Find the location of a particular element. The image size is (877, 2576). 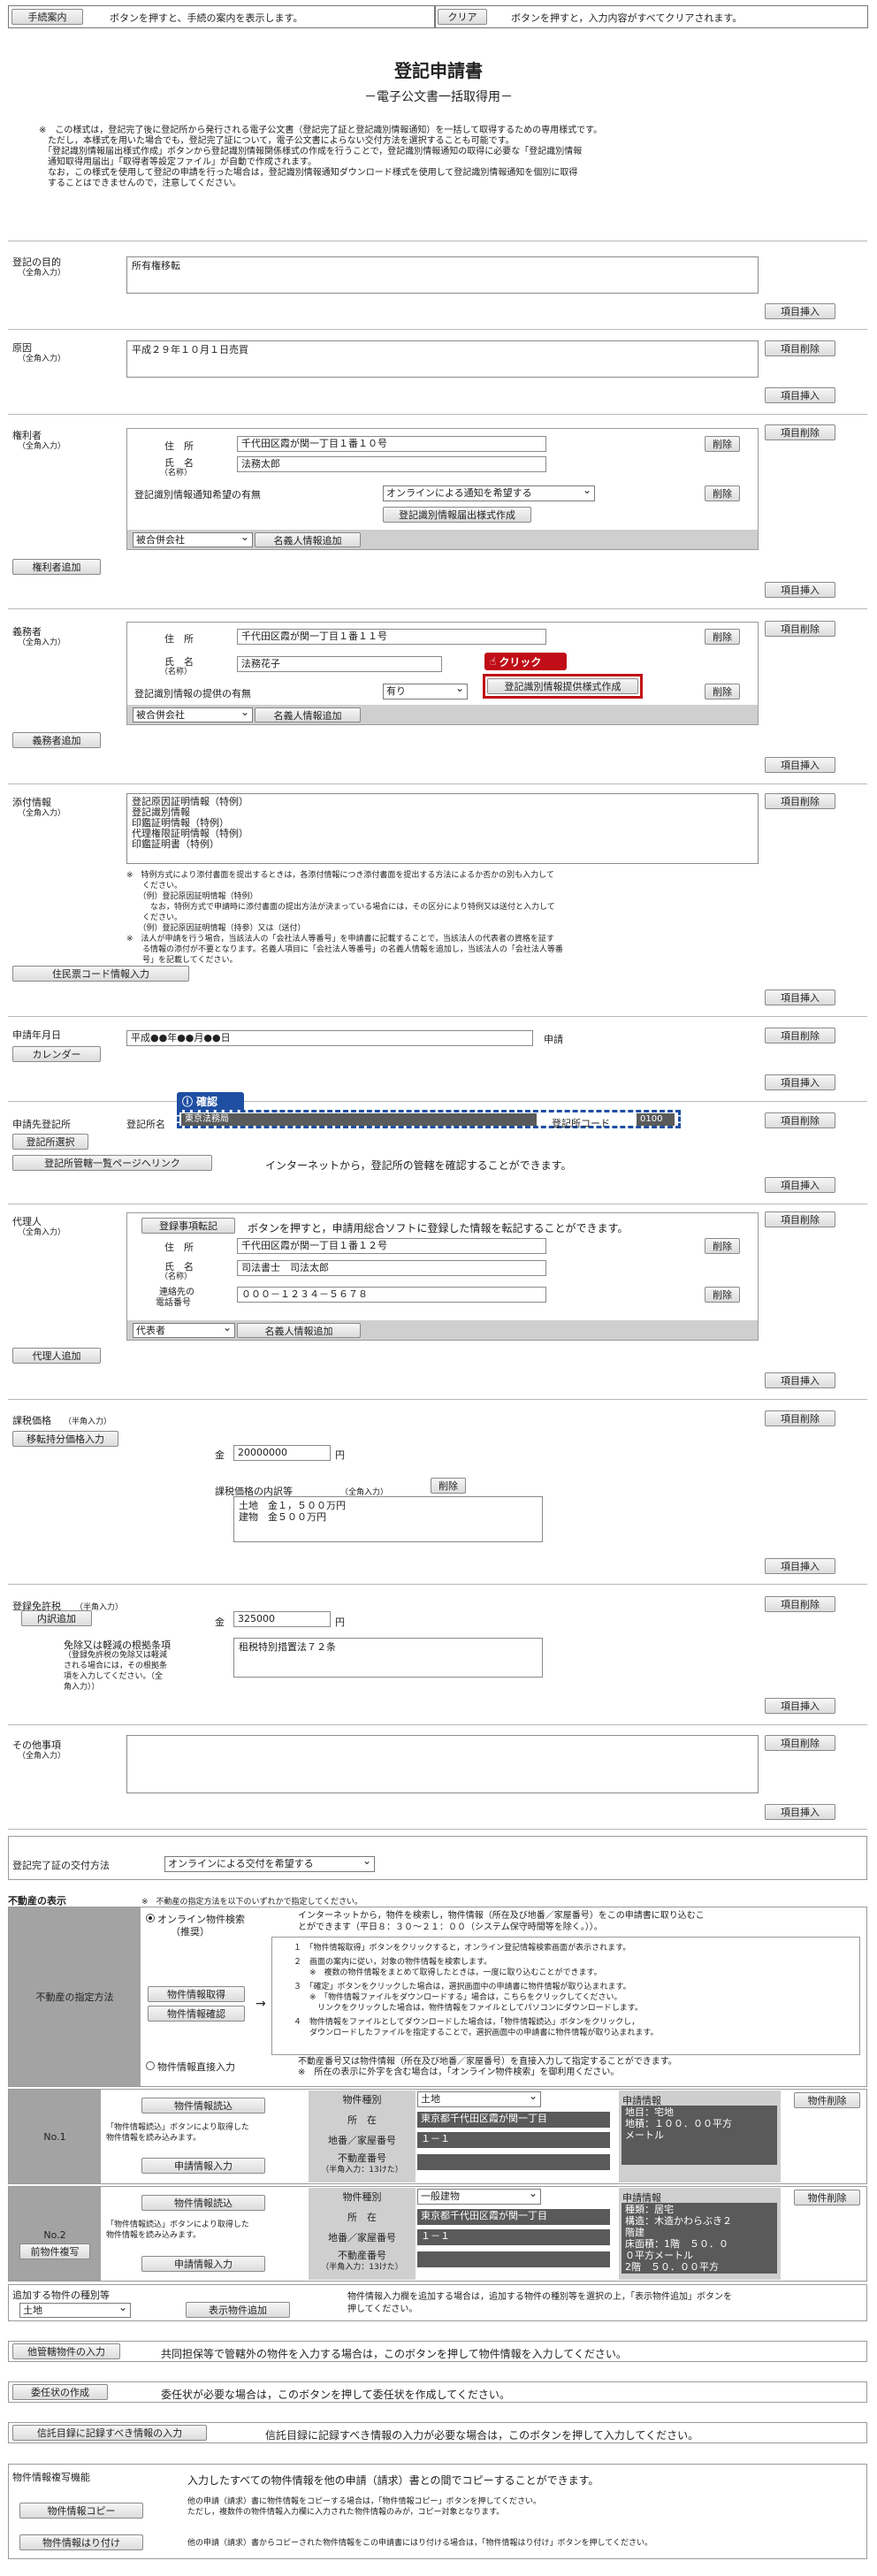

other-sub: （全角入力） is located at coordinates (42, 1757).